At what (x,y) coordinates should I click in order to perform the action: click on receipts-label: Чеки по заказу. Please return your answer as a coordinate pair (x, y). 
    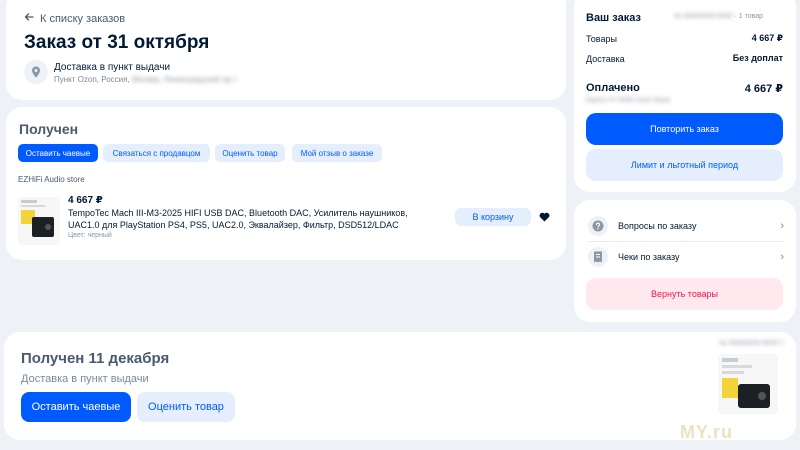
    Looking at the image, I should click on (649, 257).